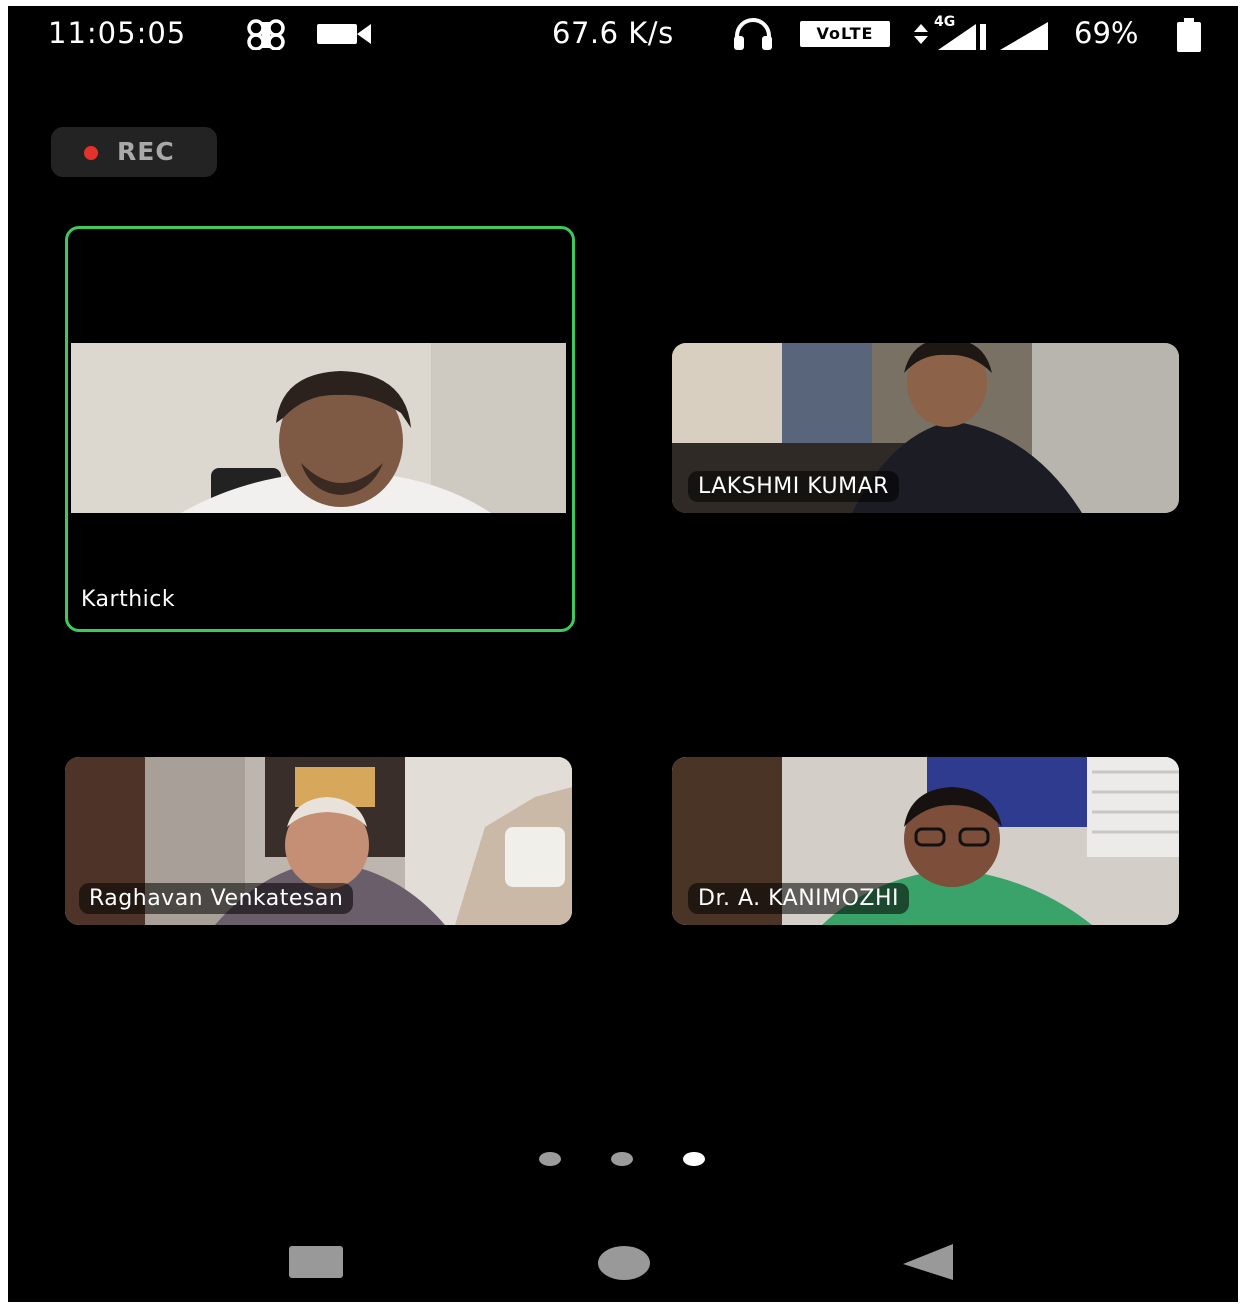 This screenshot has width=1241, height=1306. What do you see at coordinates (117, 33) in the screenshot?
I see `clock: 11:05:05` at bounding box center [117, 33].